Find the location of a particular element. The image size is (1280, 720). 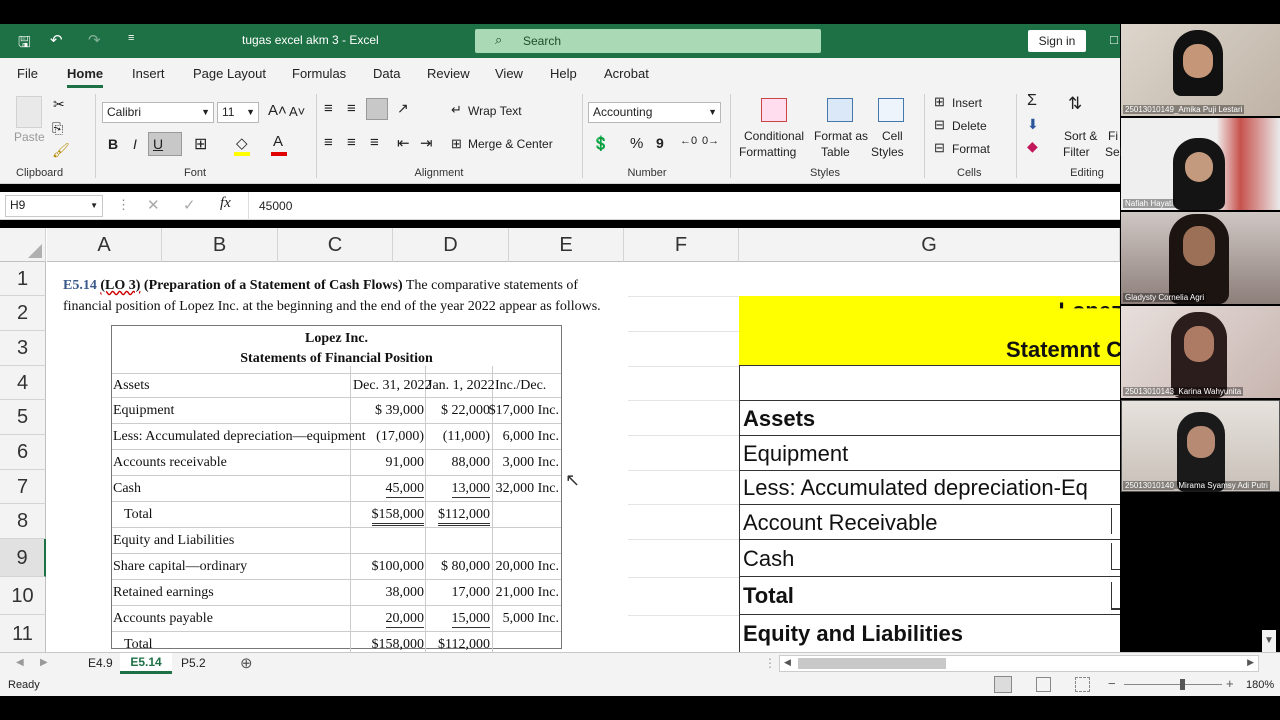

row-header-8: 8 is located at coordinates (23, 521).